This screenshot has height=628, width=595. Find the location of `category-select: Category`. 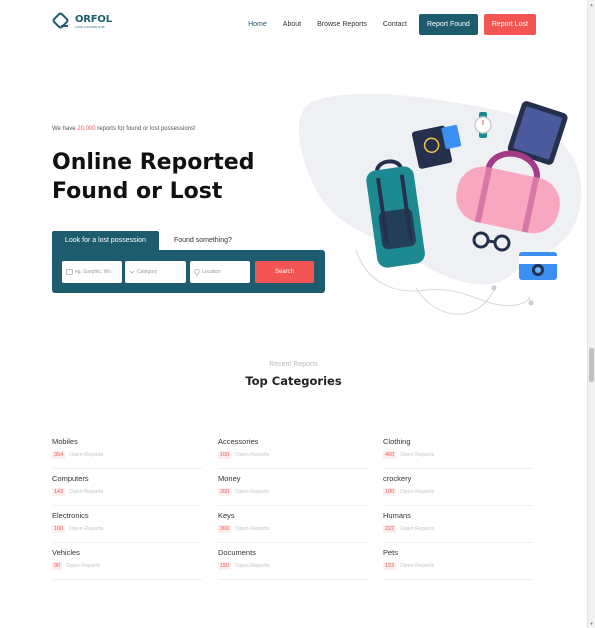

category-select: Category is located at coordinates (155, 272).